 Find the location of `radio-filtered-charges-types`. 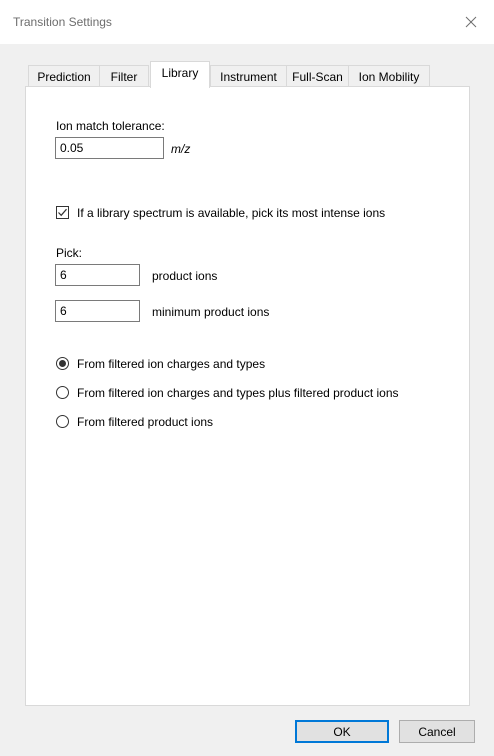

radio-filtered-charges-types is located at coordinates (62, 363).